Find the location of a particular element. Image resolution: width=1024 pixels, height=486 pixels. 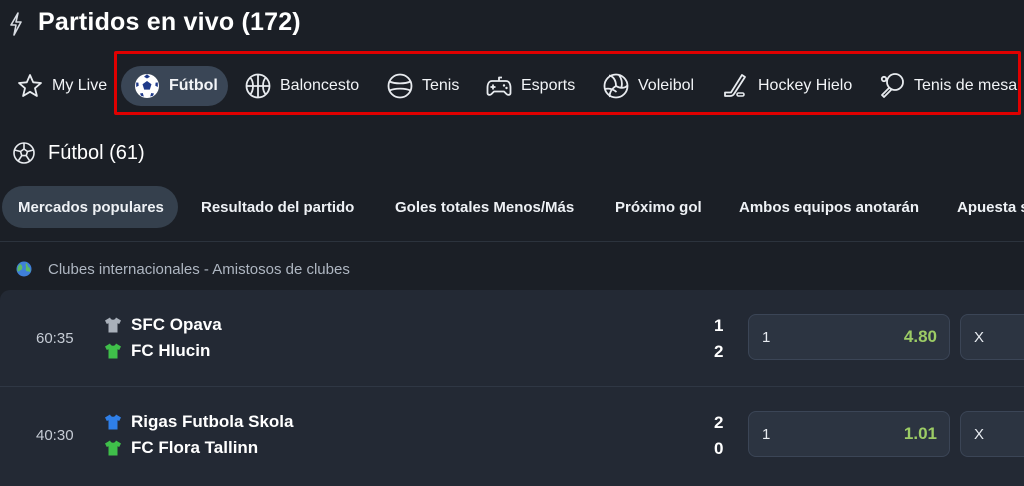

bolt-icon is located at coordinates (16, 24).